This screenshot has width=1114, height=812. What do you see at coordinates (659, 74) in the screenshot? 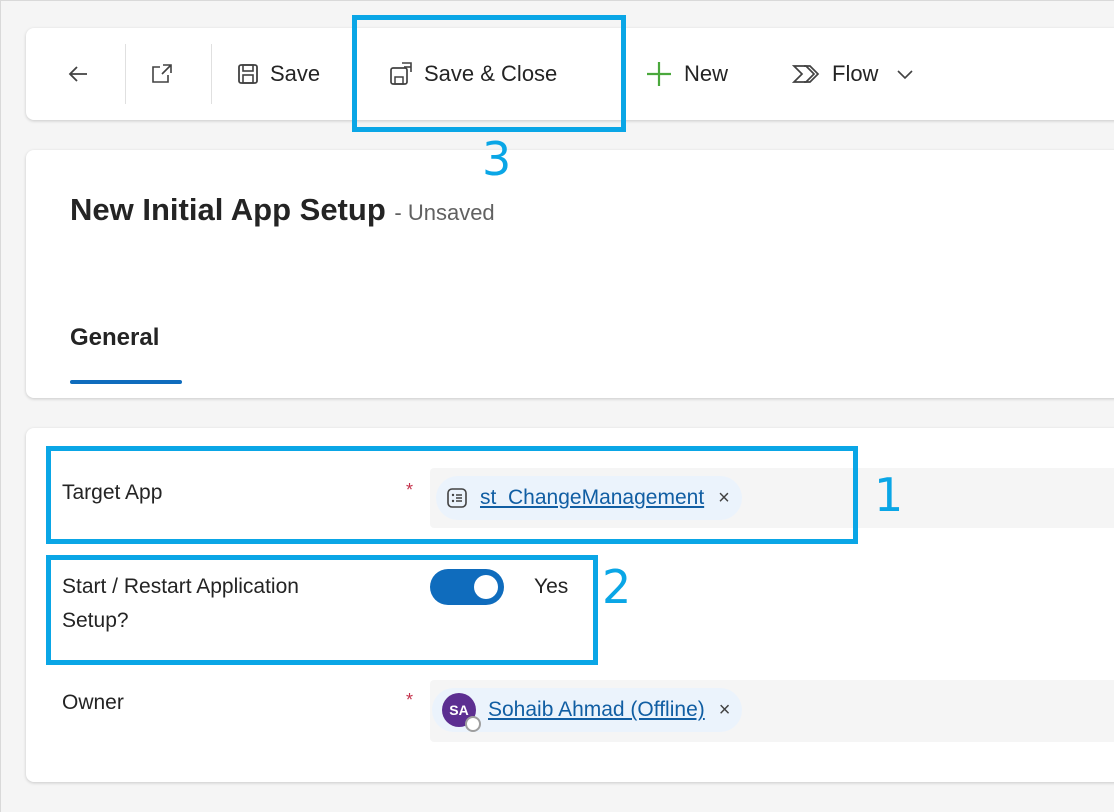
I see `plus-icon` at bounding box center [659, 74].